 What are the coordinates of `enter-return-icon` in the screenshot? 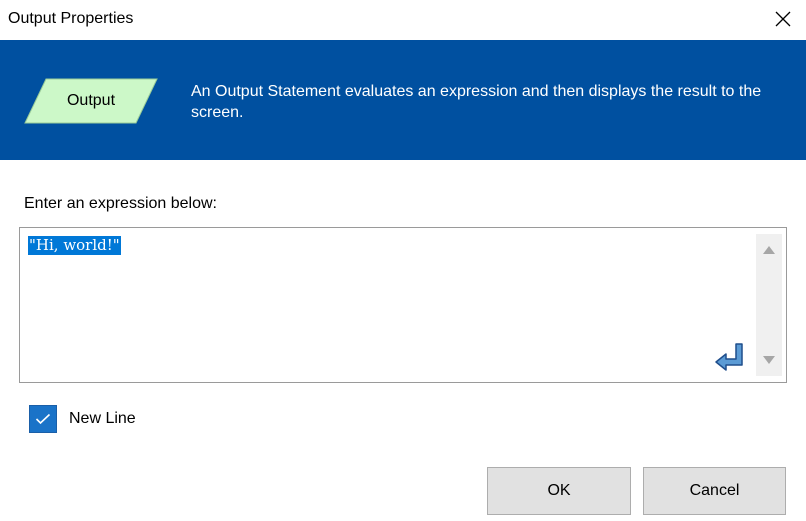 It's located at (731, 358).